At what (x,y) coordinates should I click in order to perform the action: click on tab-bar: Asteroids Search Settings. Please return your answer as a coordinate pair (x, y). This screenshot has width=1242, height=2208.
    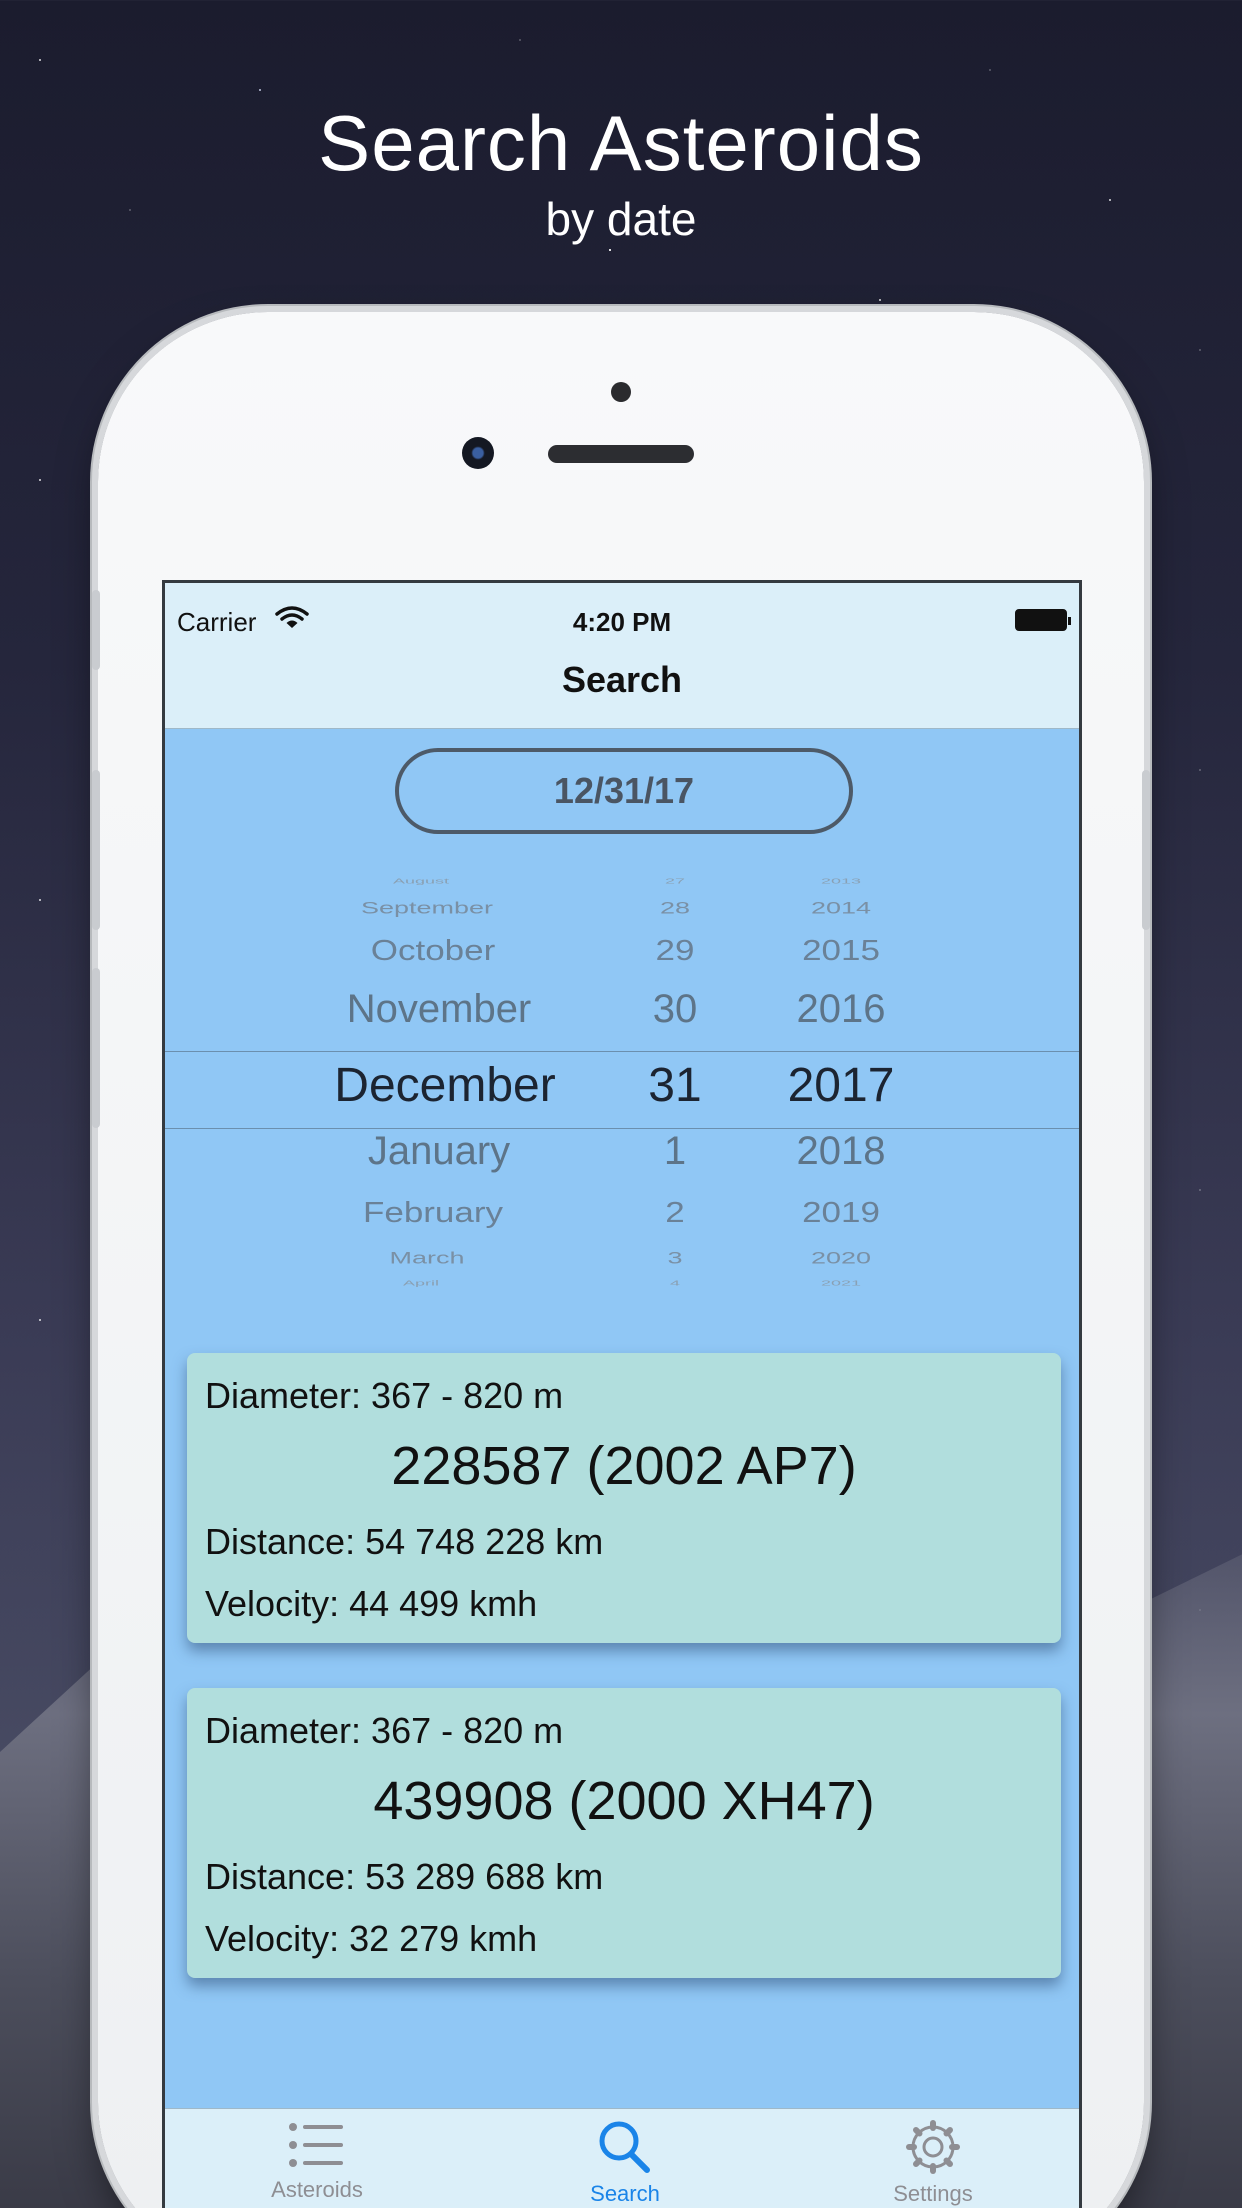
    Looking at the image, I should click on (622, 2158).